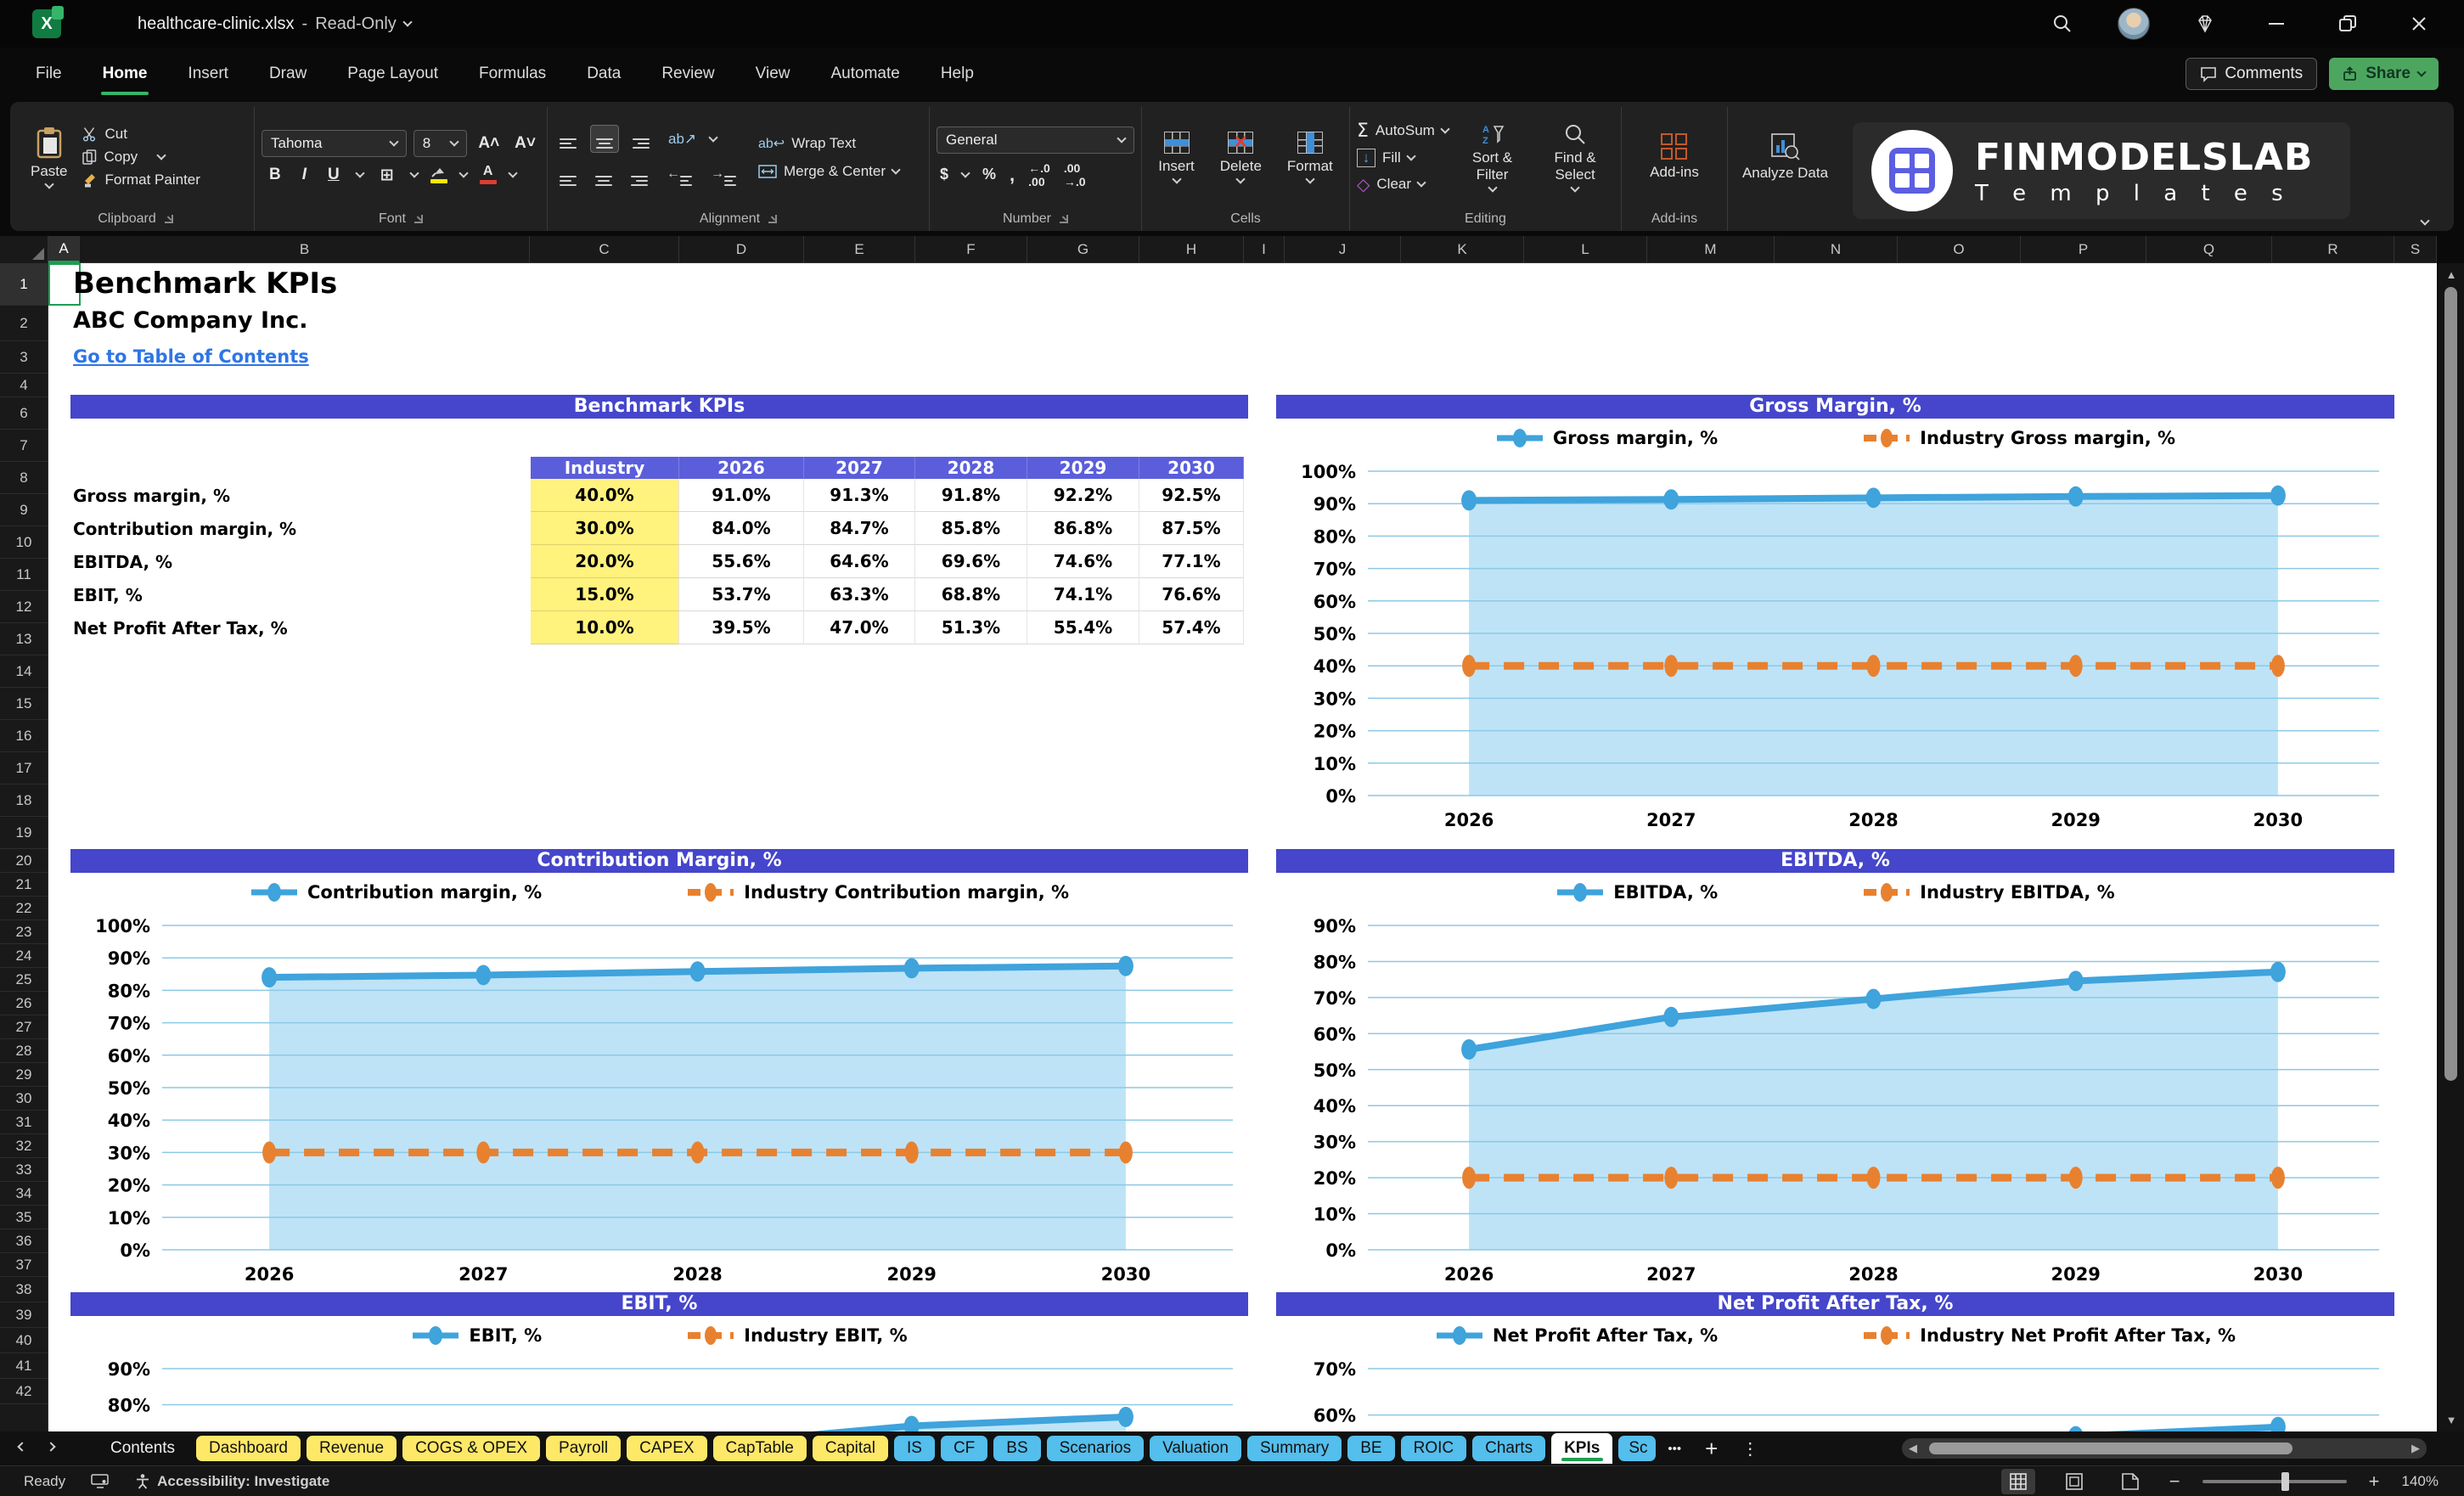  I want to click on column-header-C: C, so click(604, 249).